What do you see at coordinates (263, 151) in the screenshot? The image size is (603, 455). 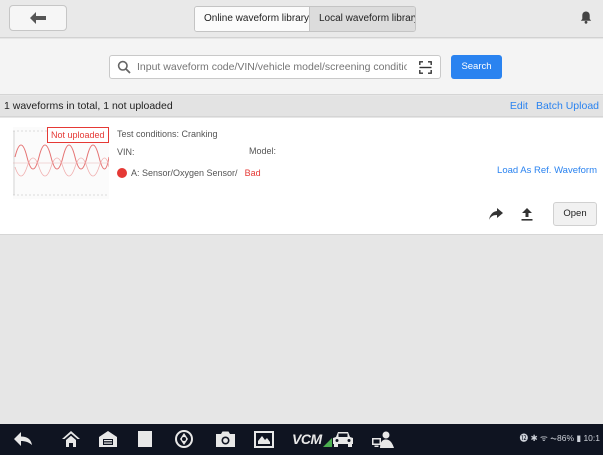 I see `model-label: Model:` at bounding box center [263, 151].